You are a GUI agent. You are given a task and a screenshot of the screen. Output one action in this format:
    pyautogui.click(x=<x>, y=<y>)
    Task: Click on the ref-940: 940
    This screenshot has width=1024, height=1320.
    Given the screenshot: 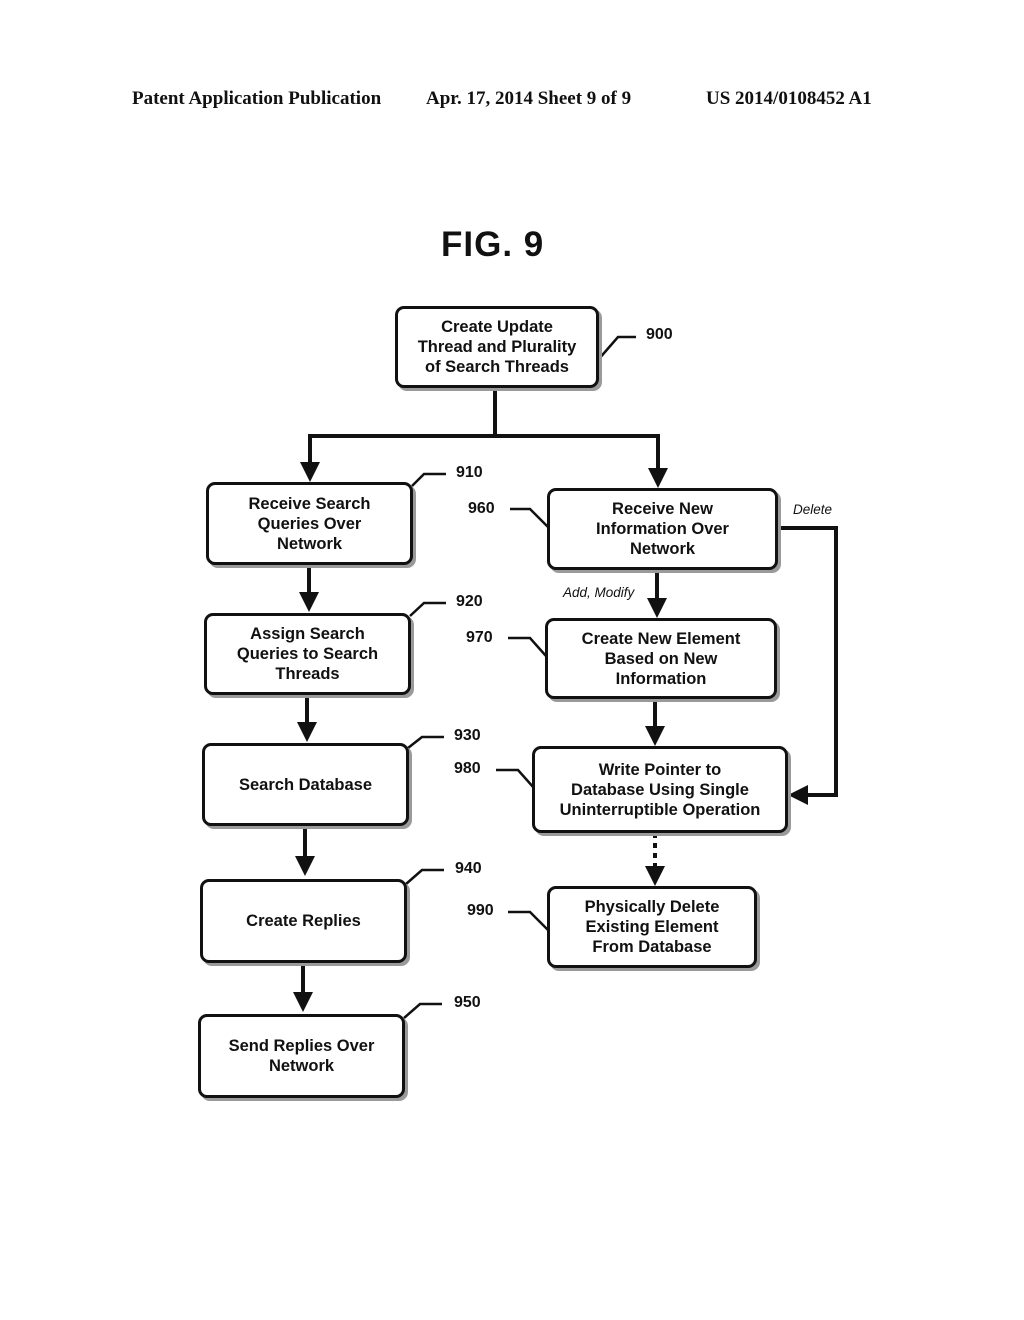 What is the action you would take?
    pyautogui.click(x=468, y=868)
    